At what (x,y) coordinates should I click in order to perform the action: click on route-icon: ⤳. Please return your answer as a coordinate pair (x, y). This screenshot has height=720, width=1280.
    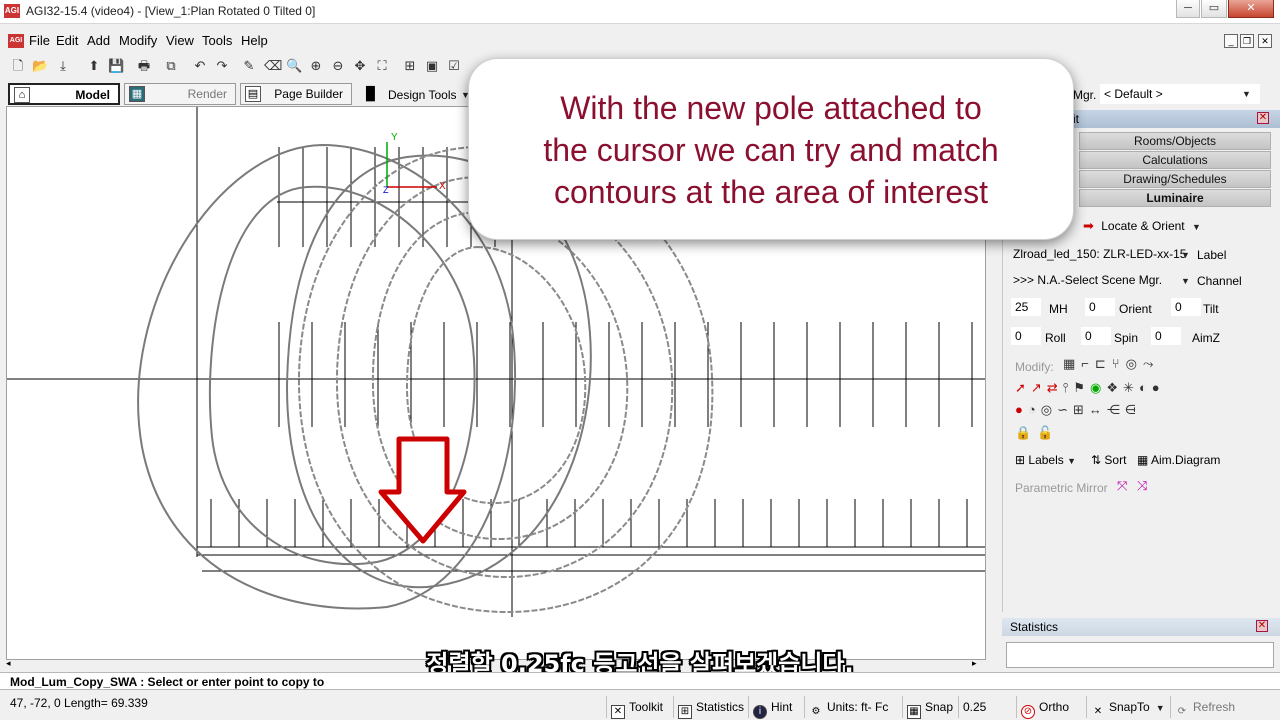
    Looking at the image, I should click on (1151, 363).